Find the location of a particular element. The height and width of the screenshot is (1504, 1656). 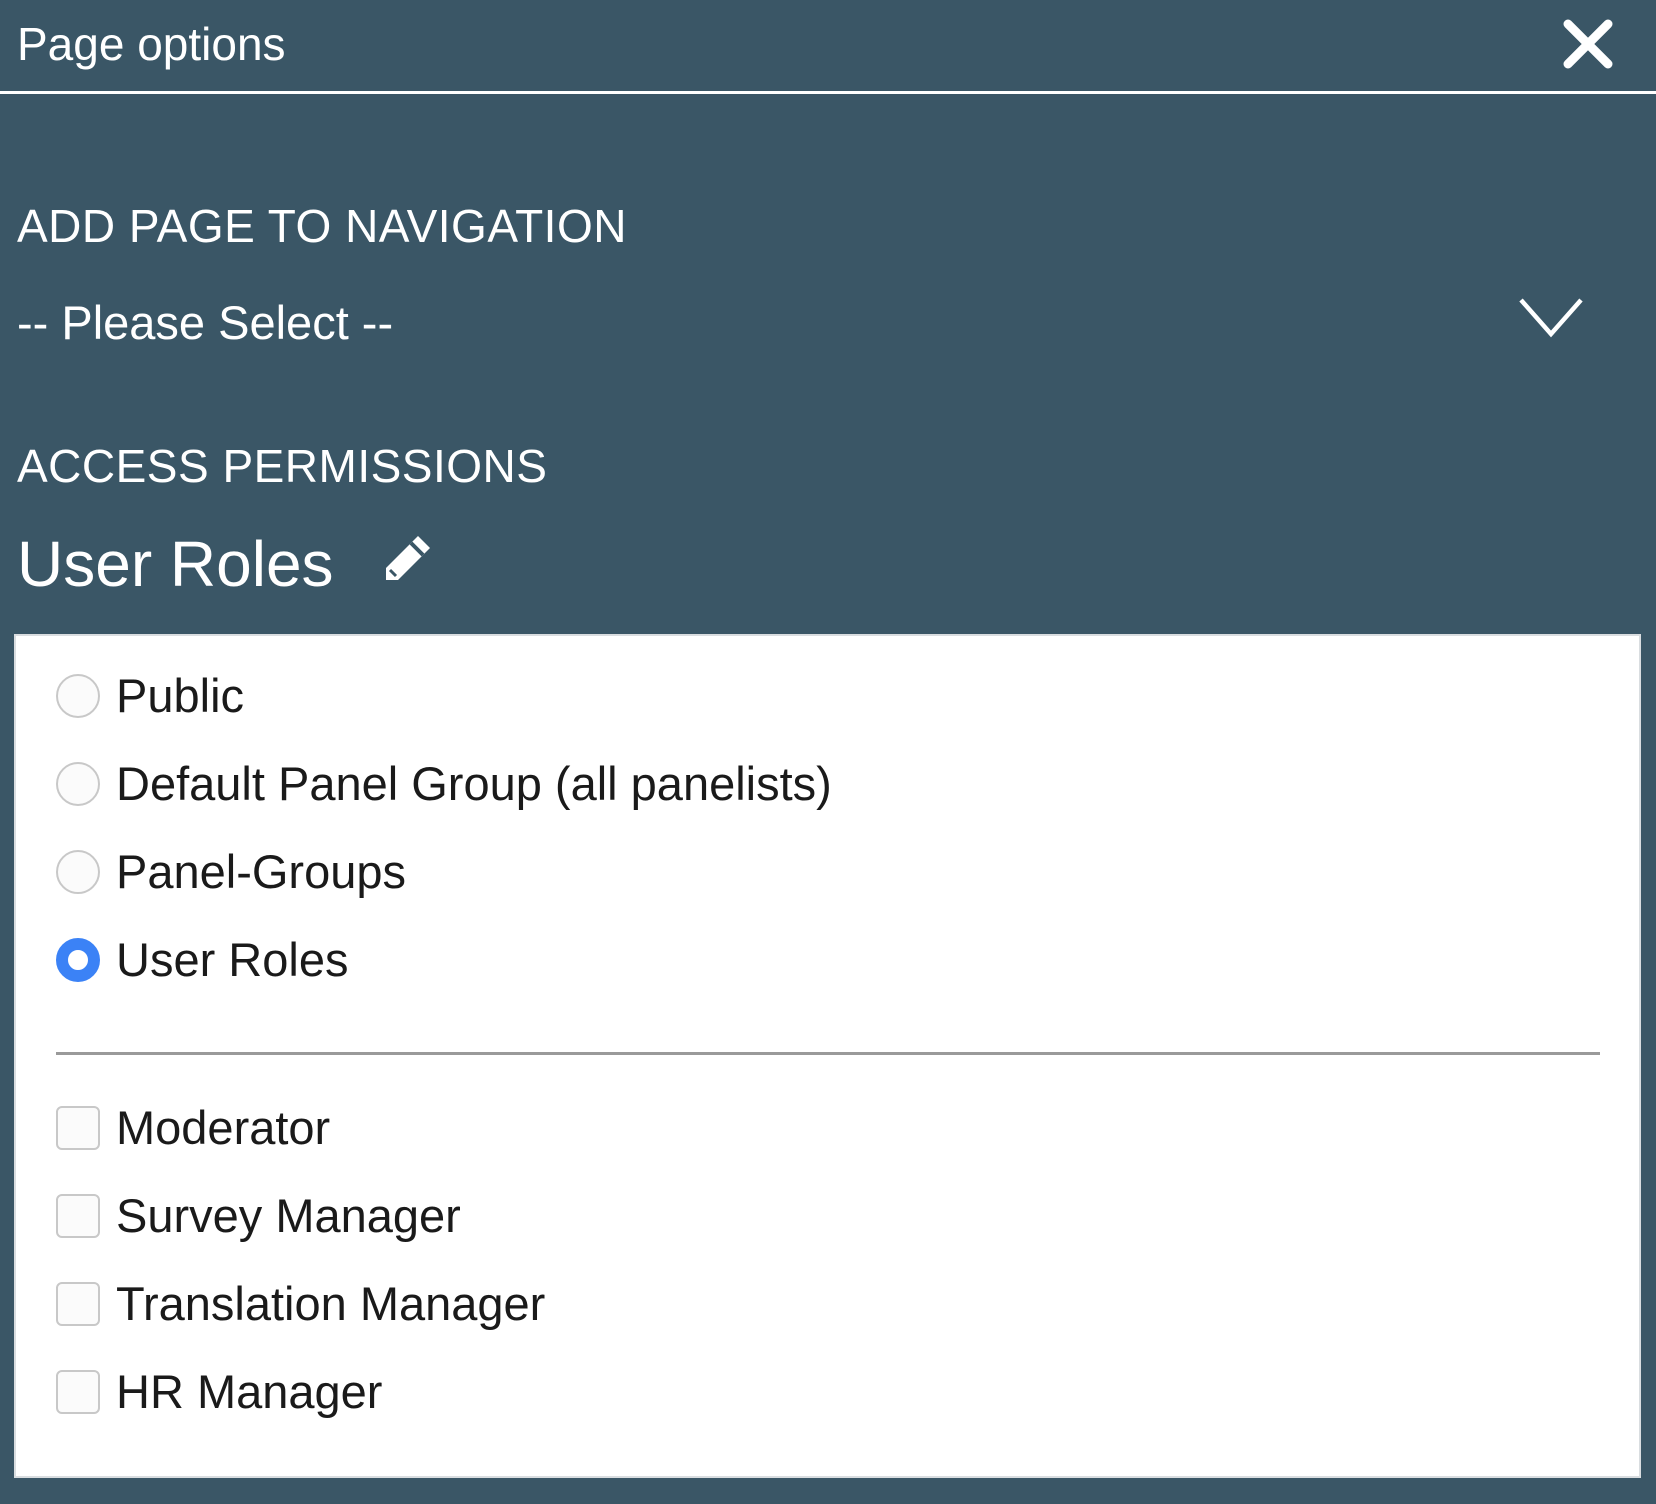

role-label: Translation Manager is located at coordinates (331, 1303).